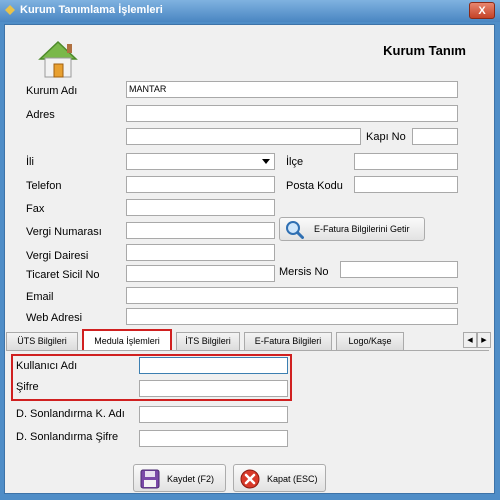 Image resolution: width=500 pixels, height=500 pixels. I want to click on tab-its-bilgileri: İTS Bilgileri, so click(208, 341).